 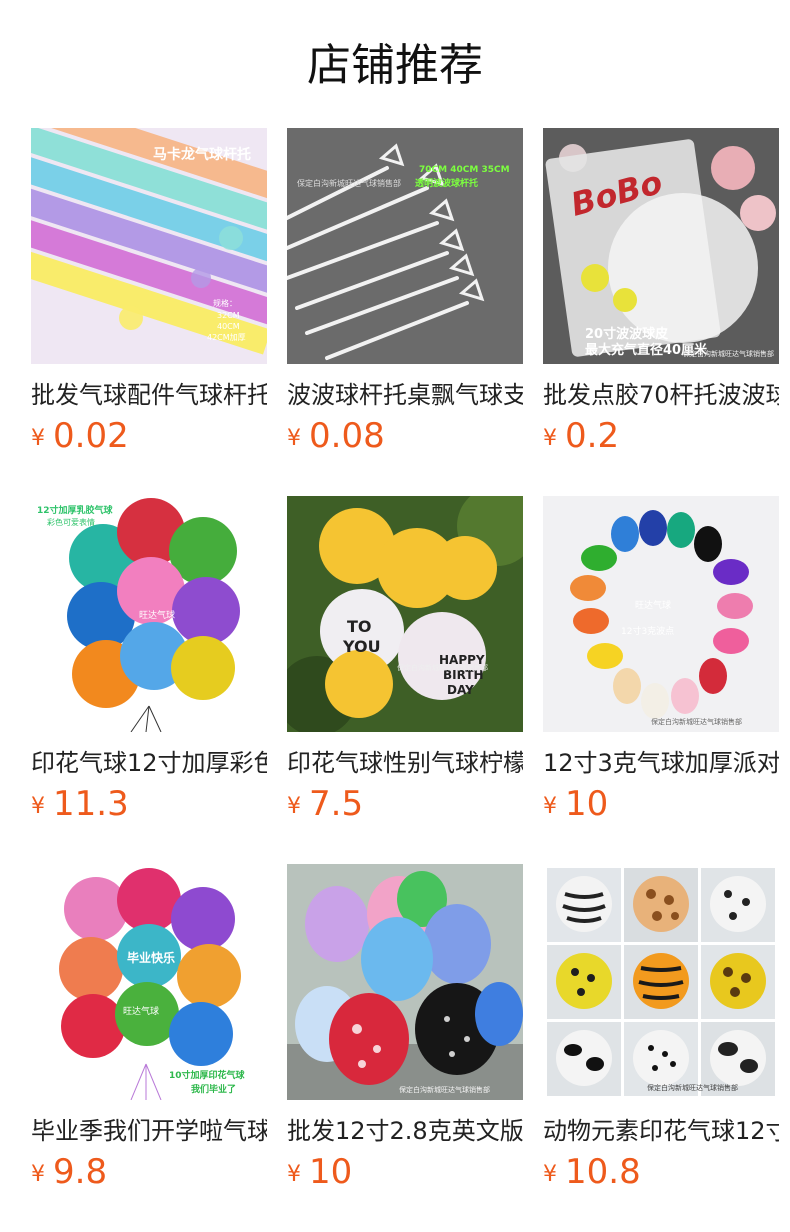 I want to click on image-caption: 70CM 40CM 35CM, so click(x=464, y=170).